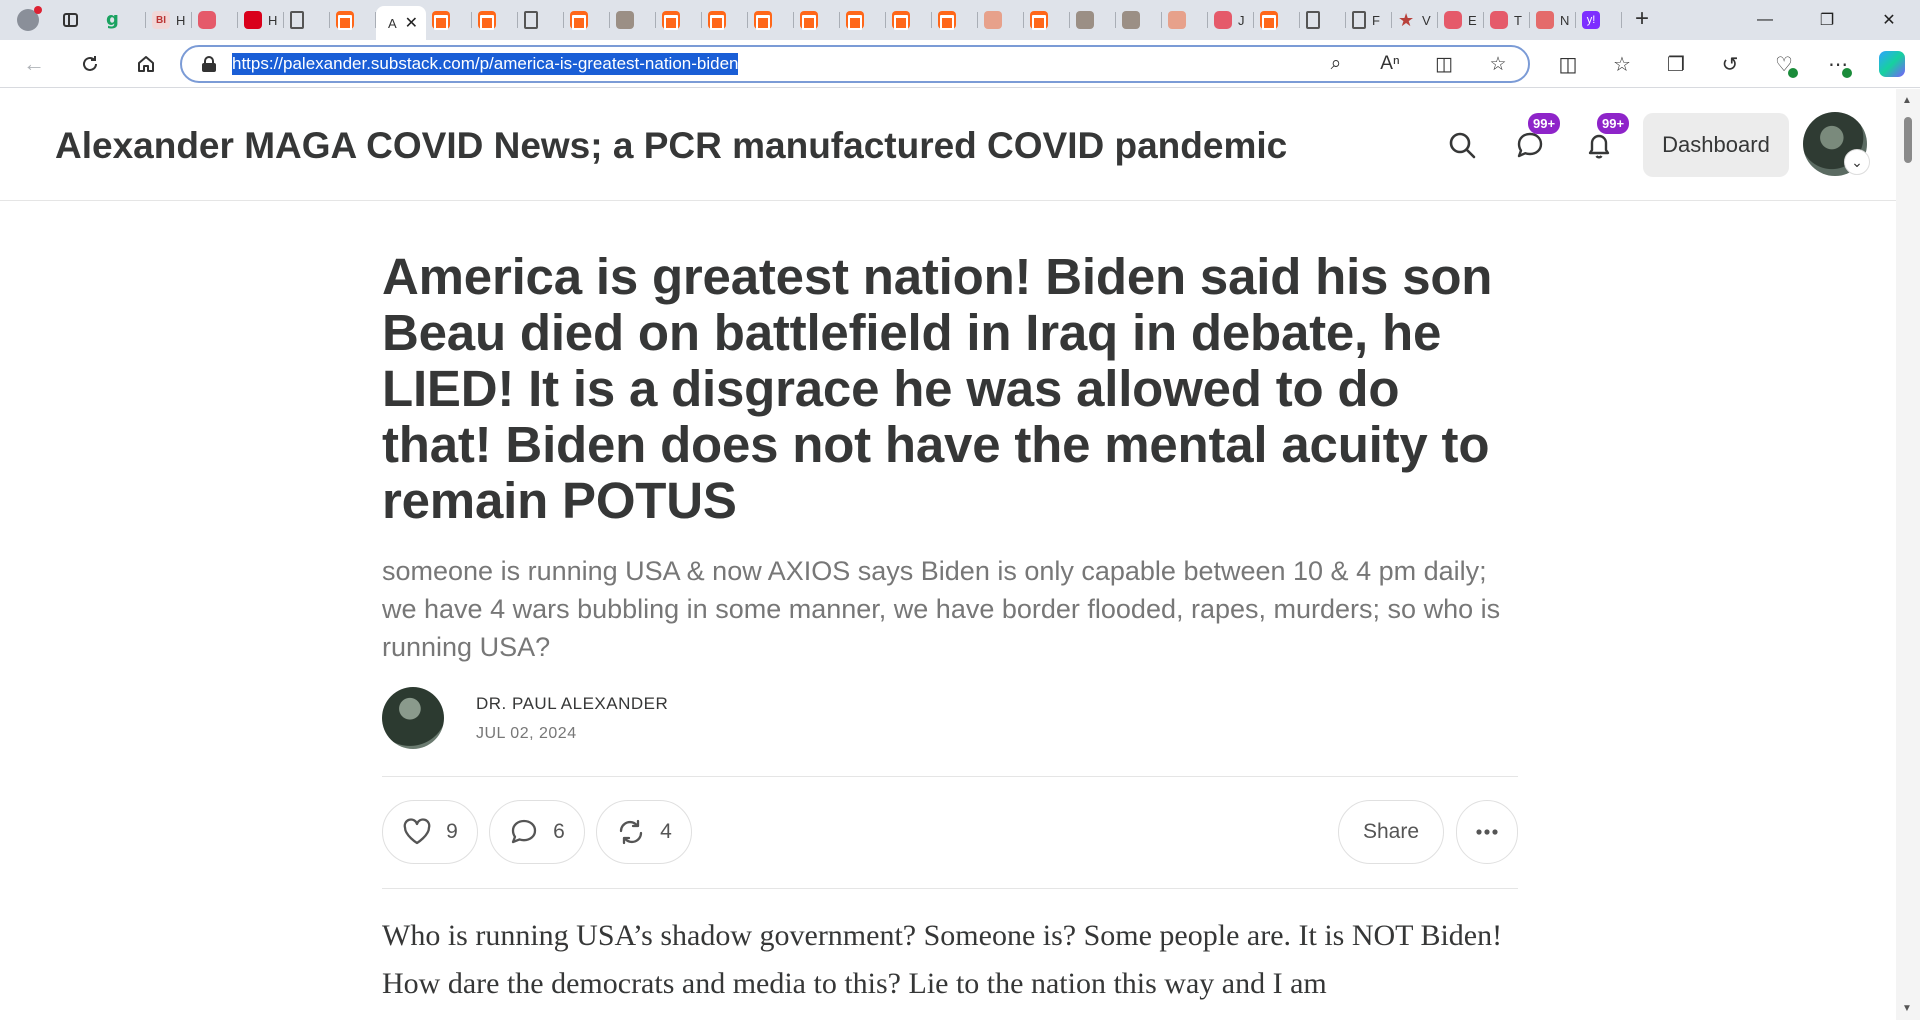 The image size is (1920, 1020). Describe the element at coordinates (1462, 145) in the screenshot. I see `search-button` at that location.